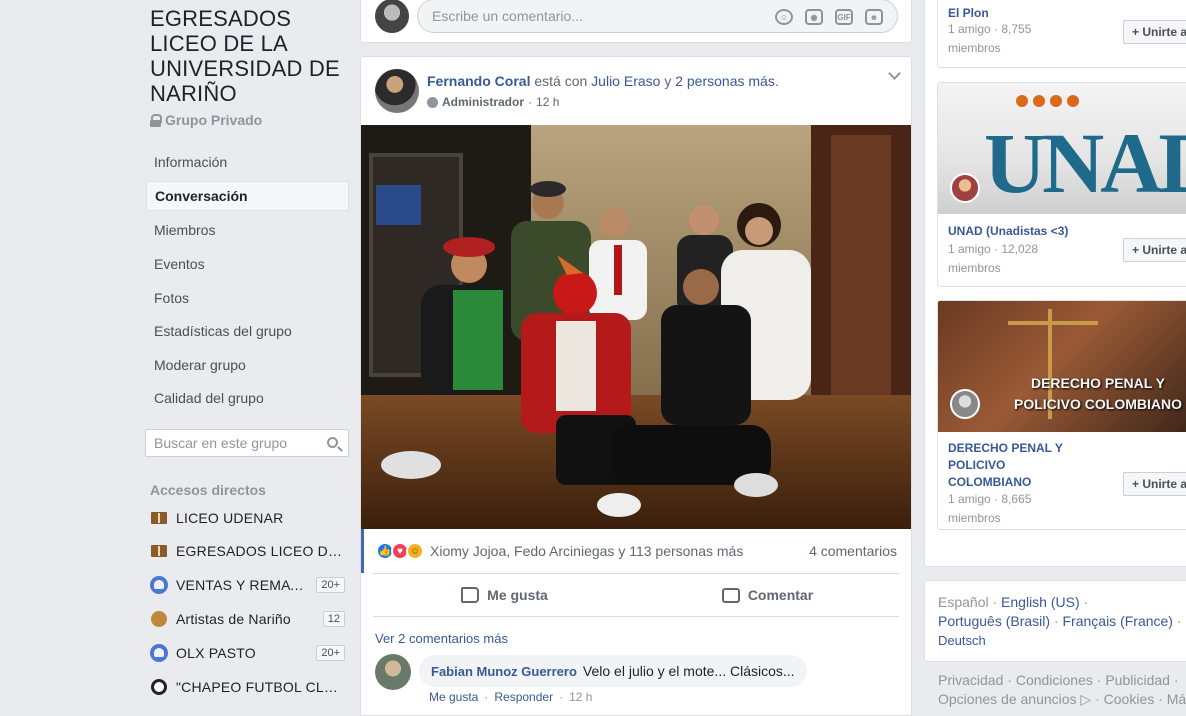  What do you see at coordinates (247, 551) in the screenshot?
I see `shortcut-item: EGRESADOS LICEO DE LA UNIVERSIDAD` at bounding box center [247, 551].